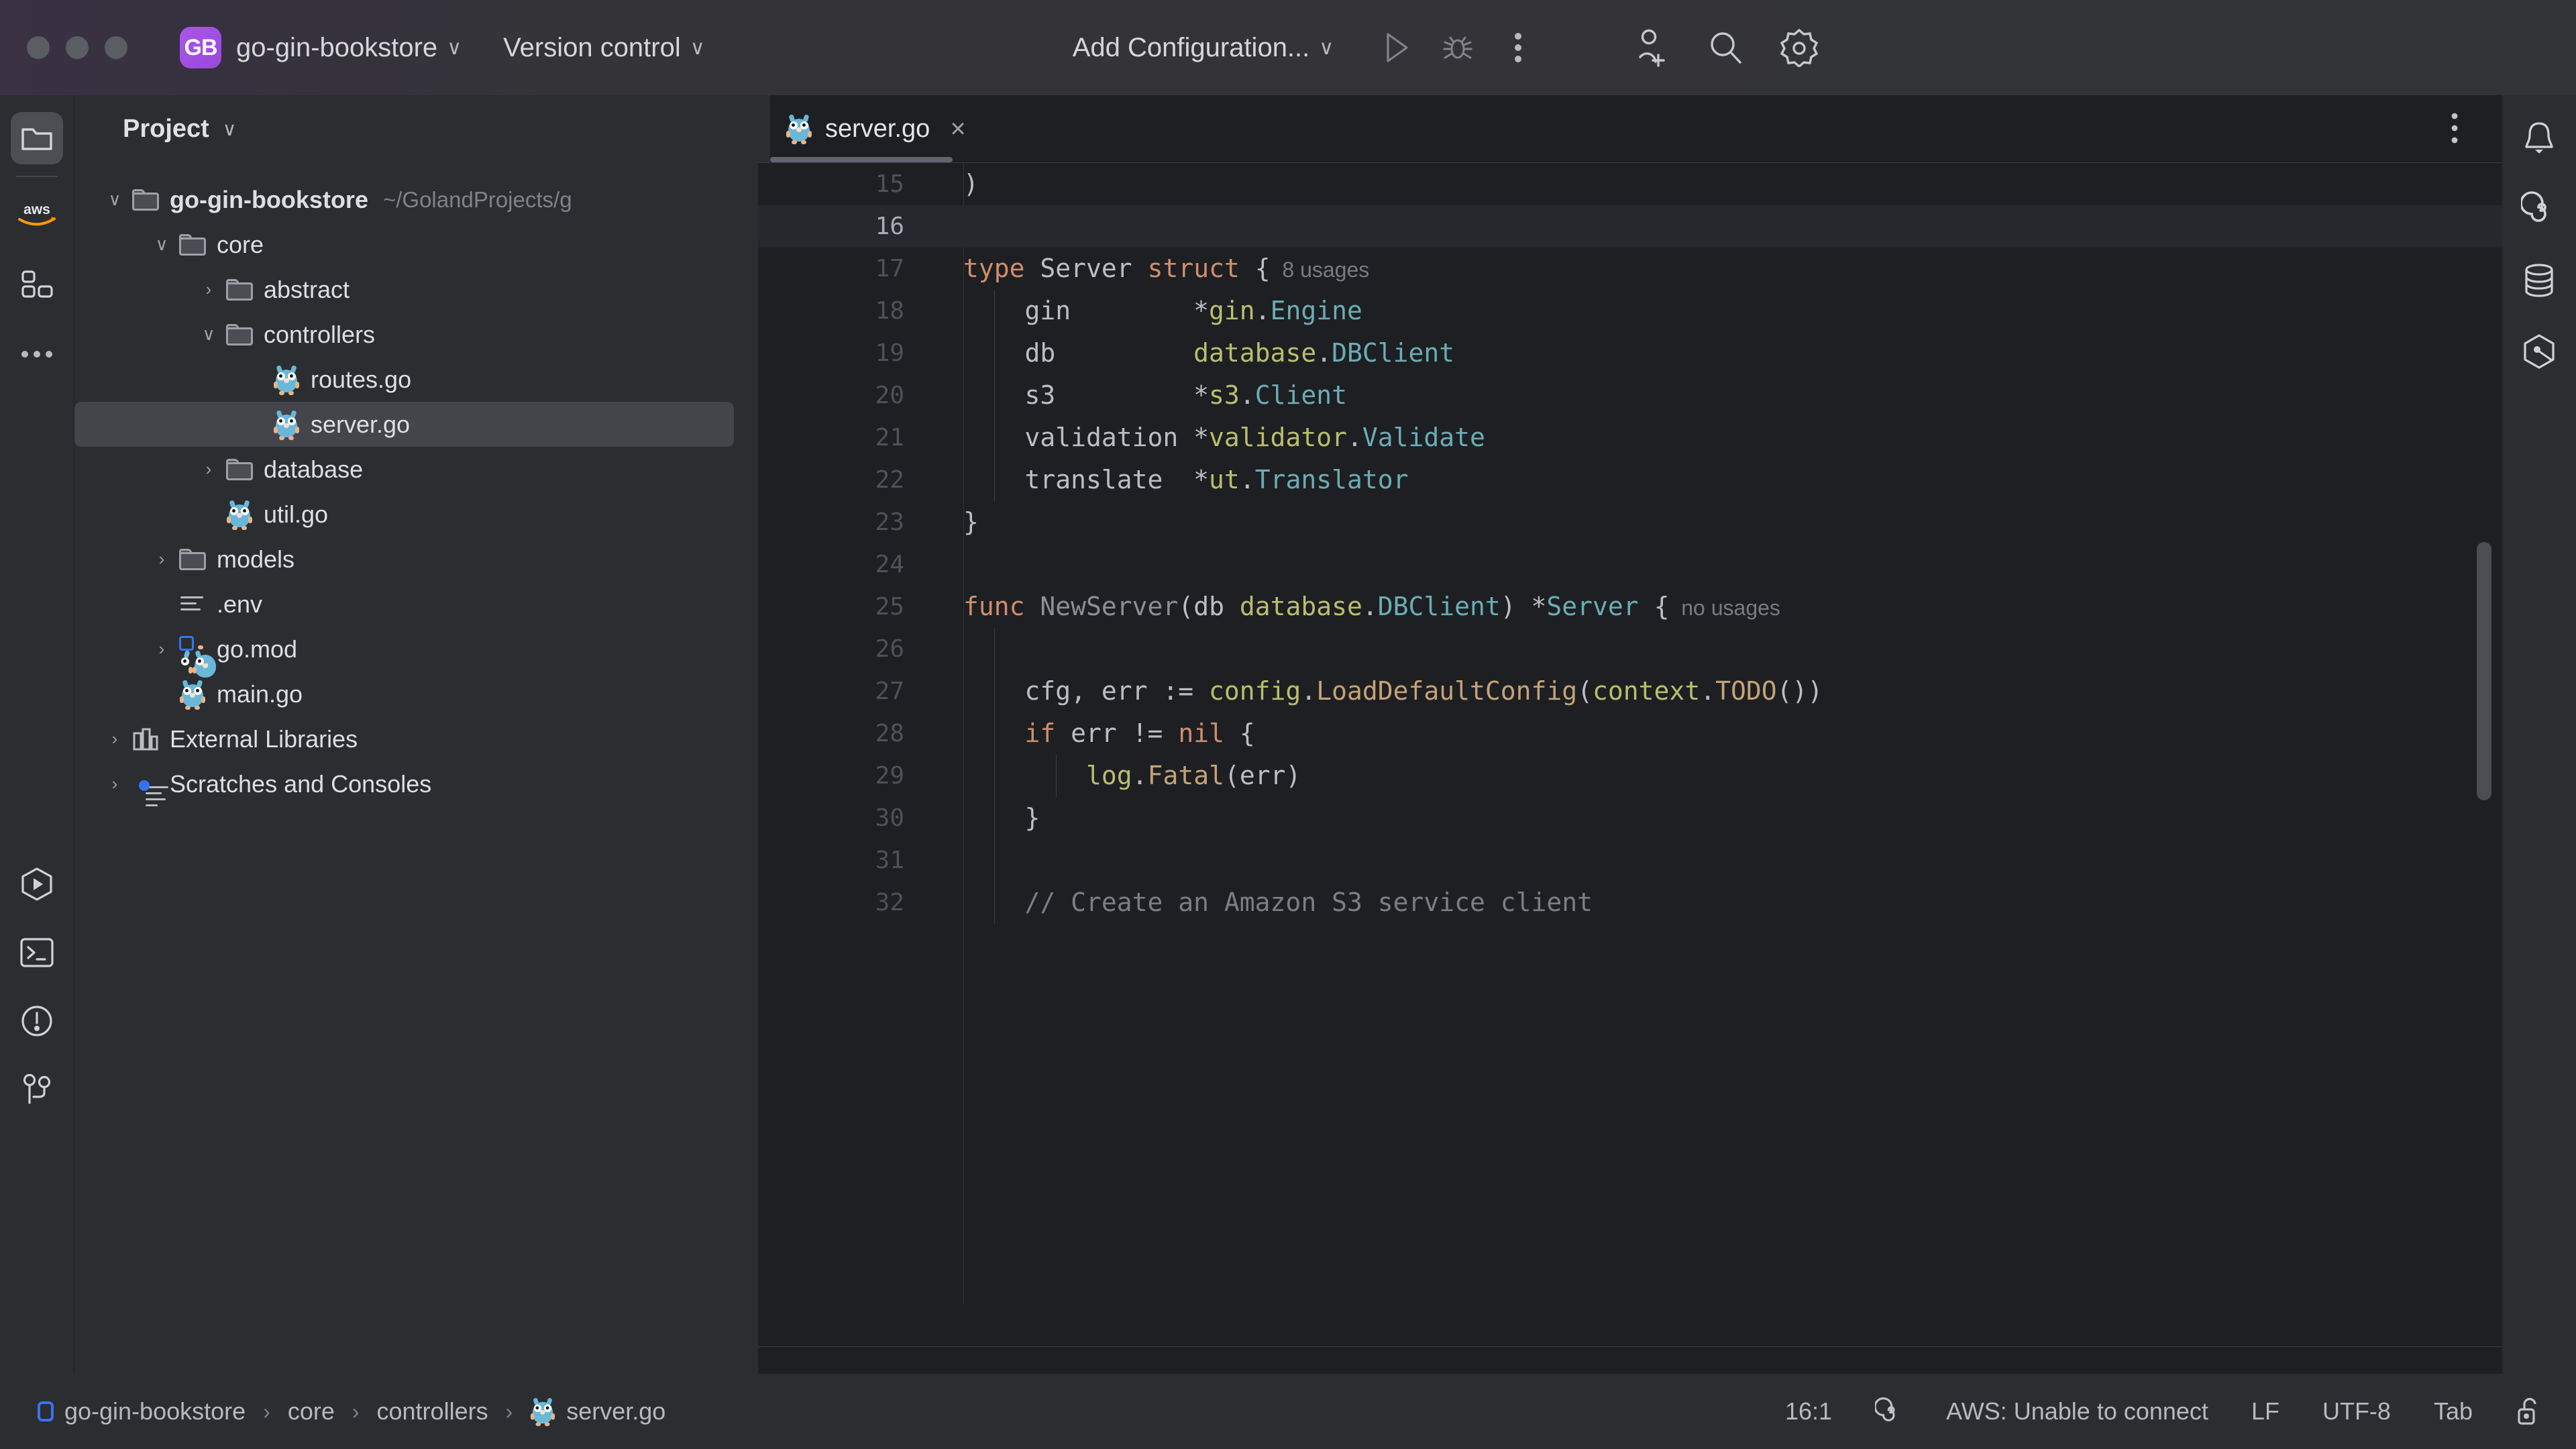 The image size is (2576, 1449). Describe the element at coordinates (416, 199) in the screenshot. I see `tree-item-go-gin-bookstore: ∨ go-gin-bookstore ~/GolandProjects/g` at that location.